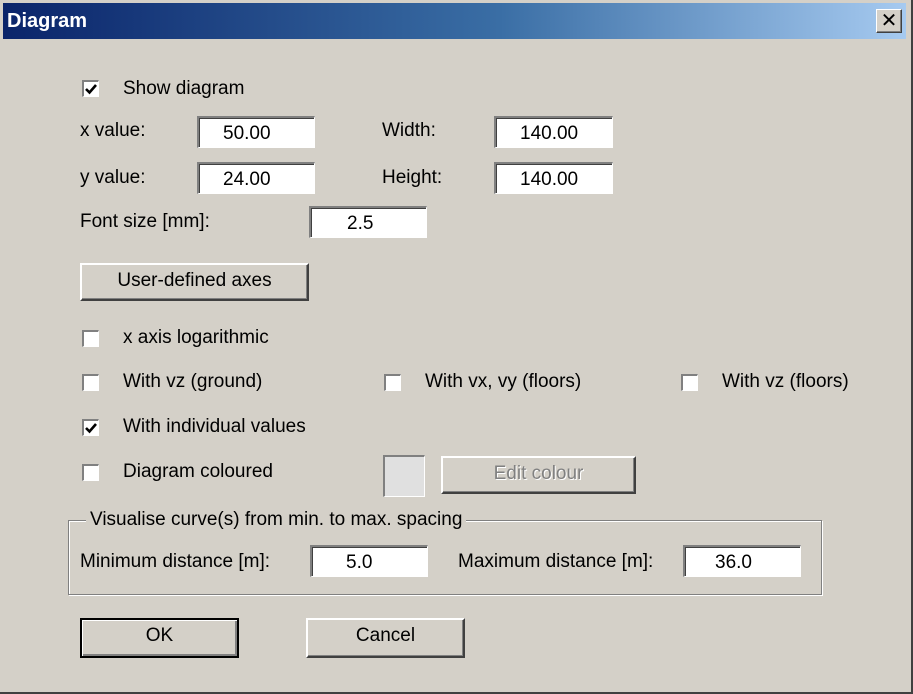  I want to click on x-axis-log-label: x axis logarithmic, so click(196, 337).